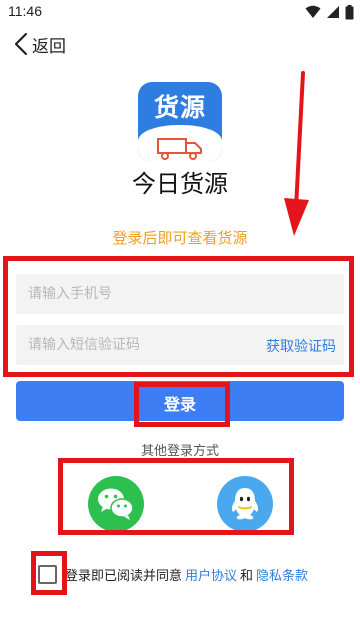 This screenshot has height=639, width=360. Describe the element at coordinates (247, 576) in the screenshot. I see `agreement-and: 和` at that location.